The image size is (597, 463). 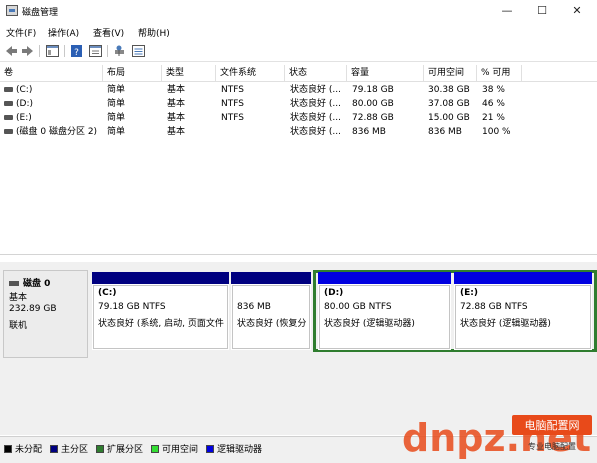 I want to click on partition-d: (D:) 80.00 GB NTFS 状态良好 (逻辑驱动器), so click(x=384, y=311).